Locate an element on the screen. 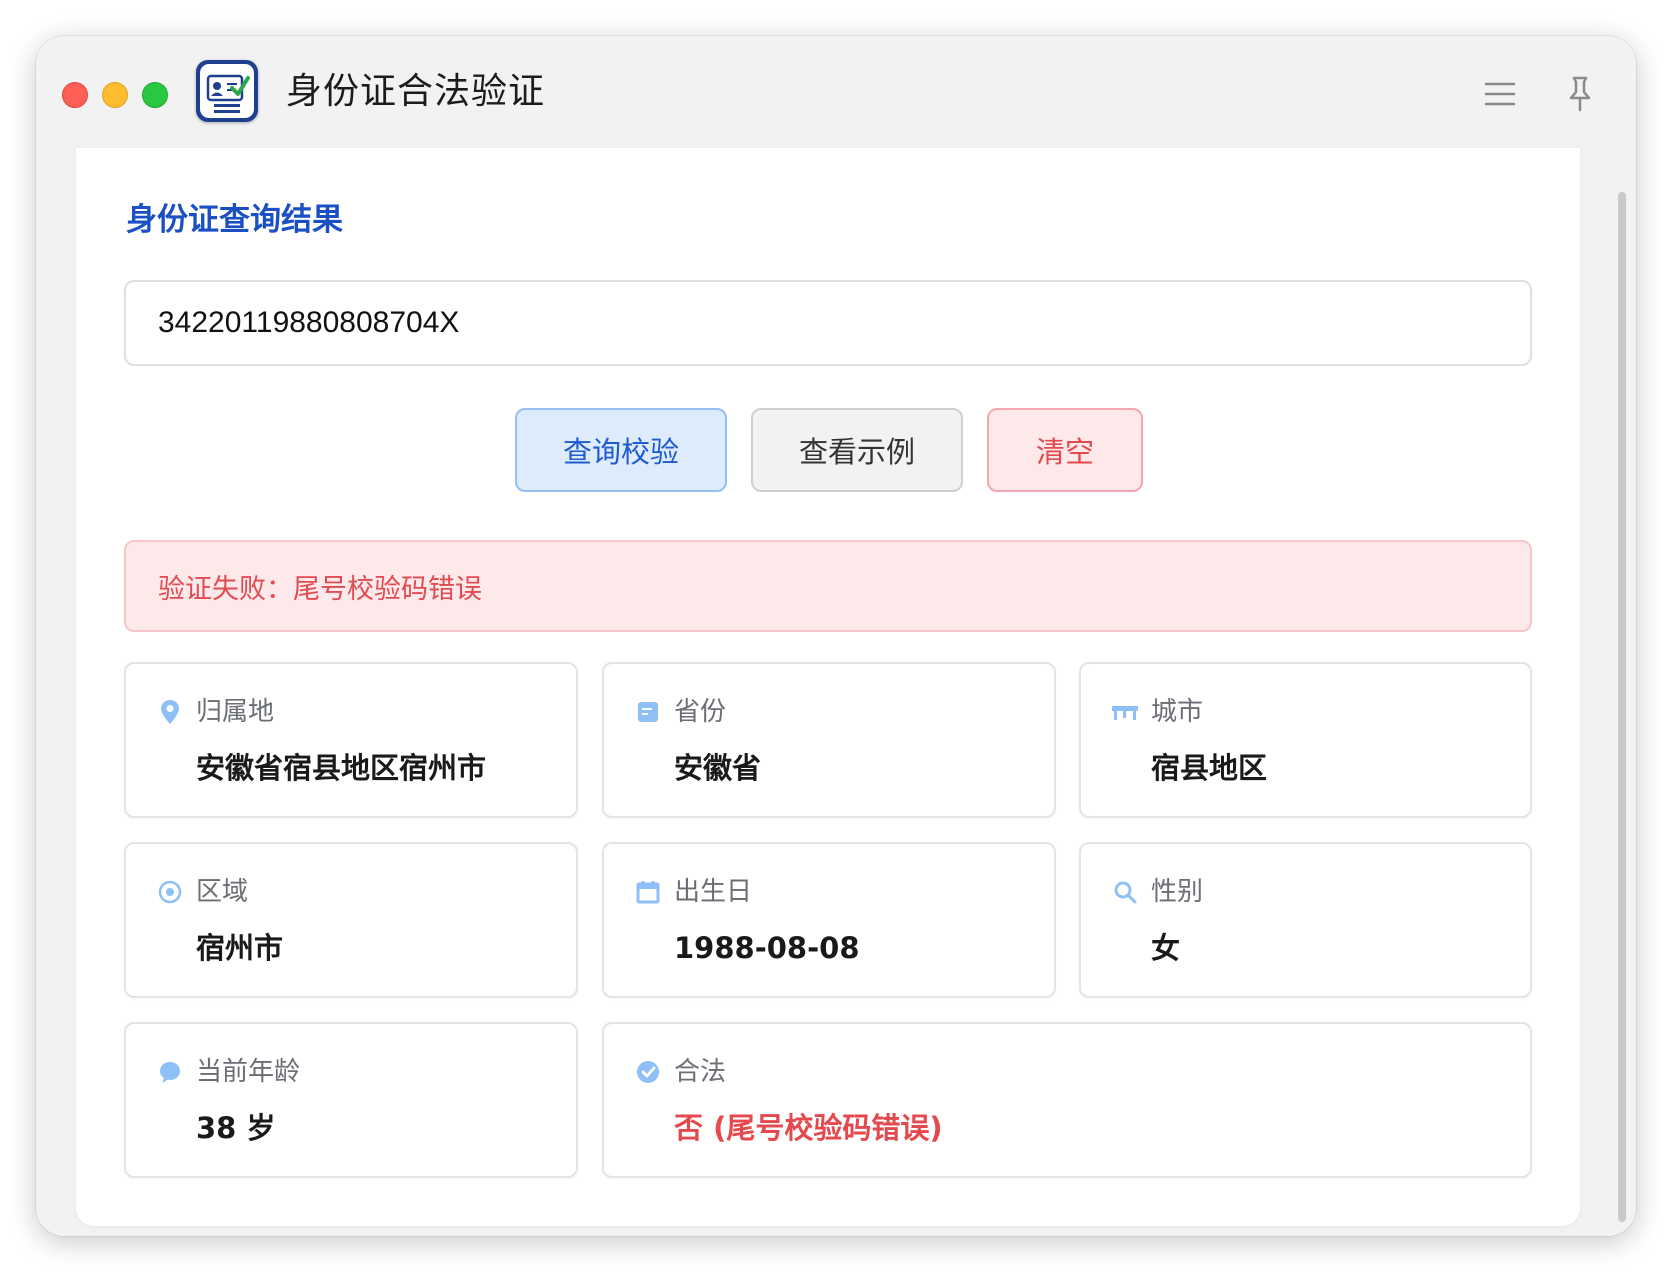  city-icon is located at coordinates (1125, 712).